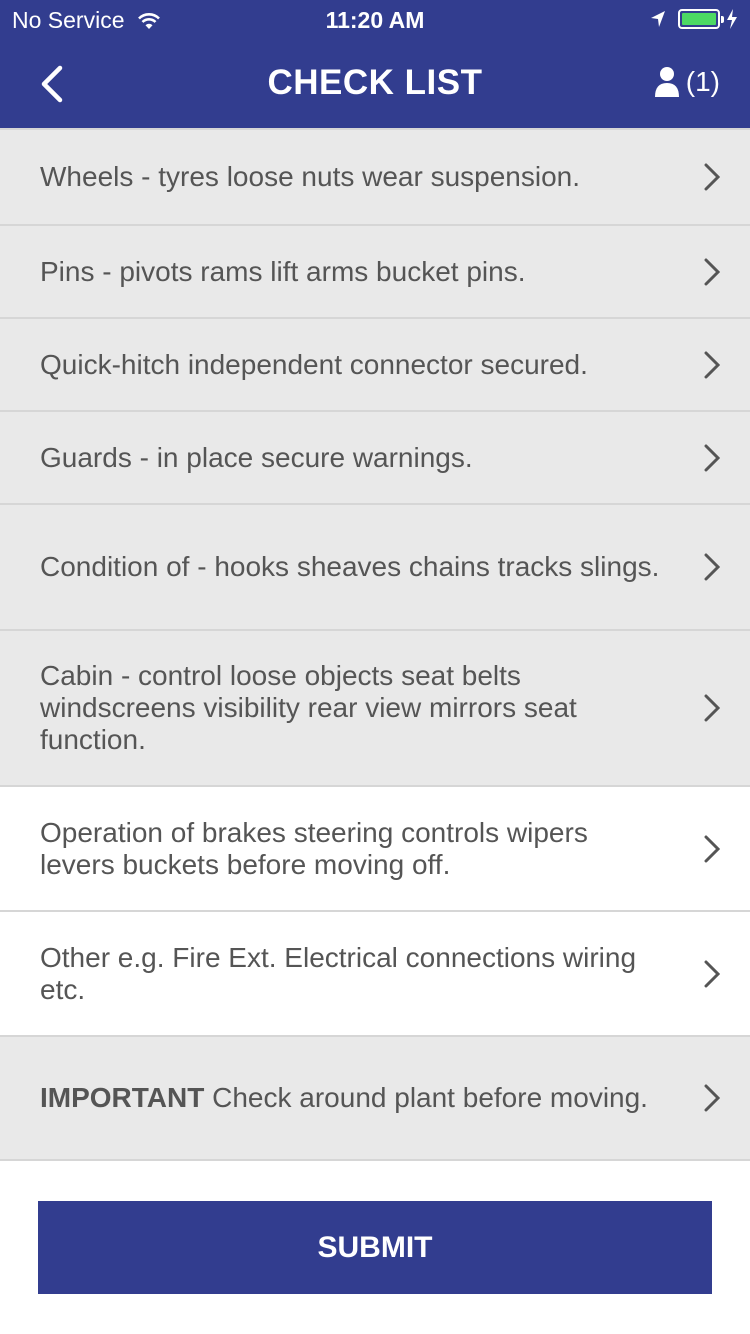 Image resolution: width=750 pixels, height=1334 pixels. I want to click on header: No Service 11:20 AM CHECK LIST (1), so click(375, 64).